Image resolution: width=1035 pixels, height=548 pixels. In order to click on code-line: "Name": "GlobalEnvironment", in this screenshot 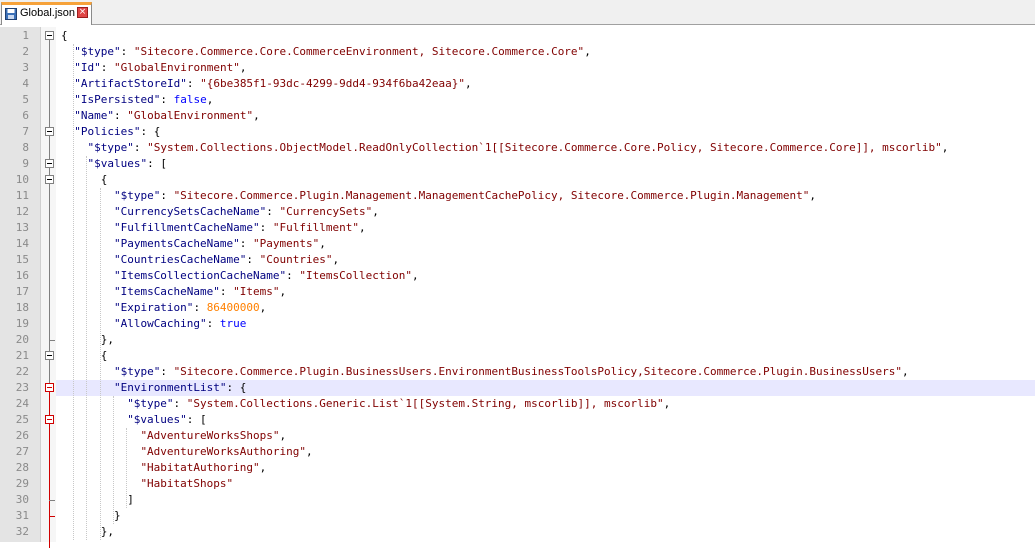, I will do `click(545, 116)`.